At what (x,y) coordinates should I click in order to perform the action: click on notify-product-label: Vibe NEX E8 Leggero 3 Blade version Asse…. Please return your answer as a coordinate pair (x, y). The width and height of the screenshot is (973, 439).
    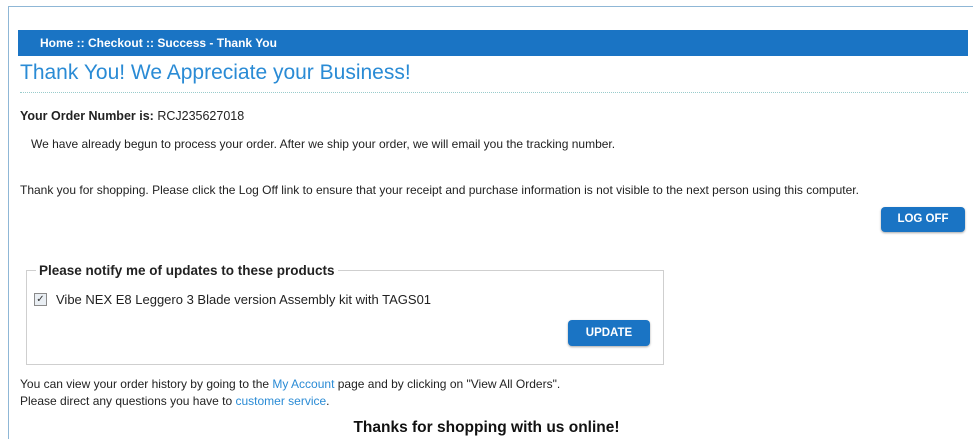
    Looking at the image, I should click on (244, 299).